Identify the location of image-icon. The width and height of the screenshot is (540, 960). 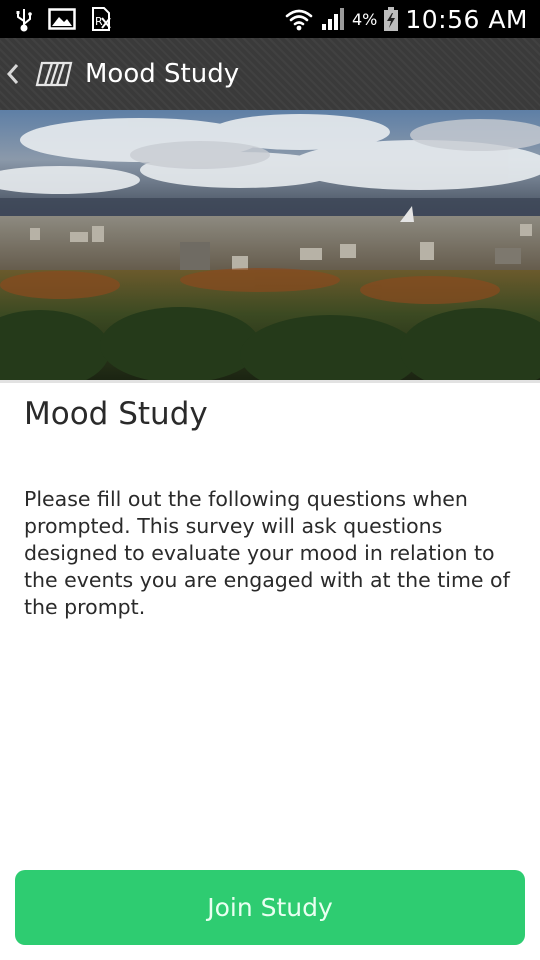
(62, 19).